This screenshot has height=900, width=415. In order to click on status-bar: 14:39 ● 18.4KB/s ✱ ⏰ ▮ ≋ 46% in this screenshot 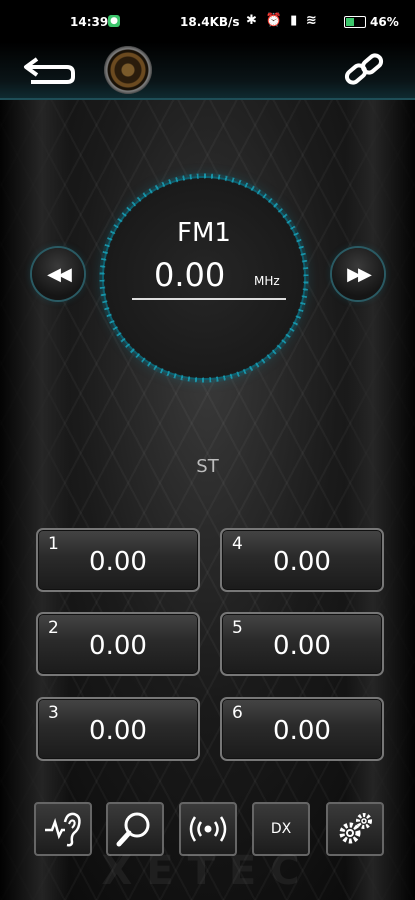, I will do `click(207, 21)`.